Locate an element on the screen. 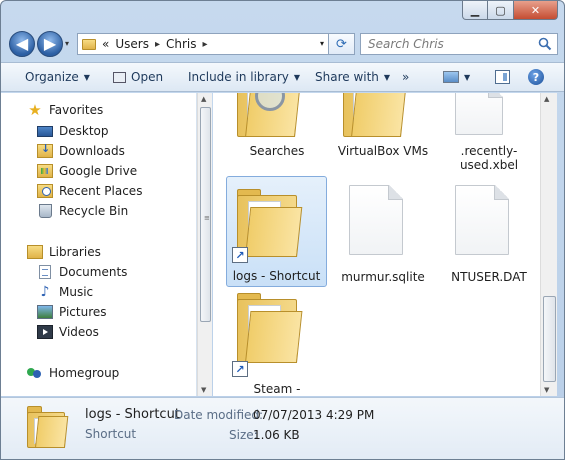 This screenshot has height=460, width=565. homegroup-header: Homegroup is located at coordinates (73, 373).